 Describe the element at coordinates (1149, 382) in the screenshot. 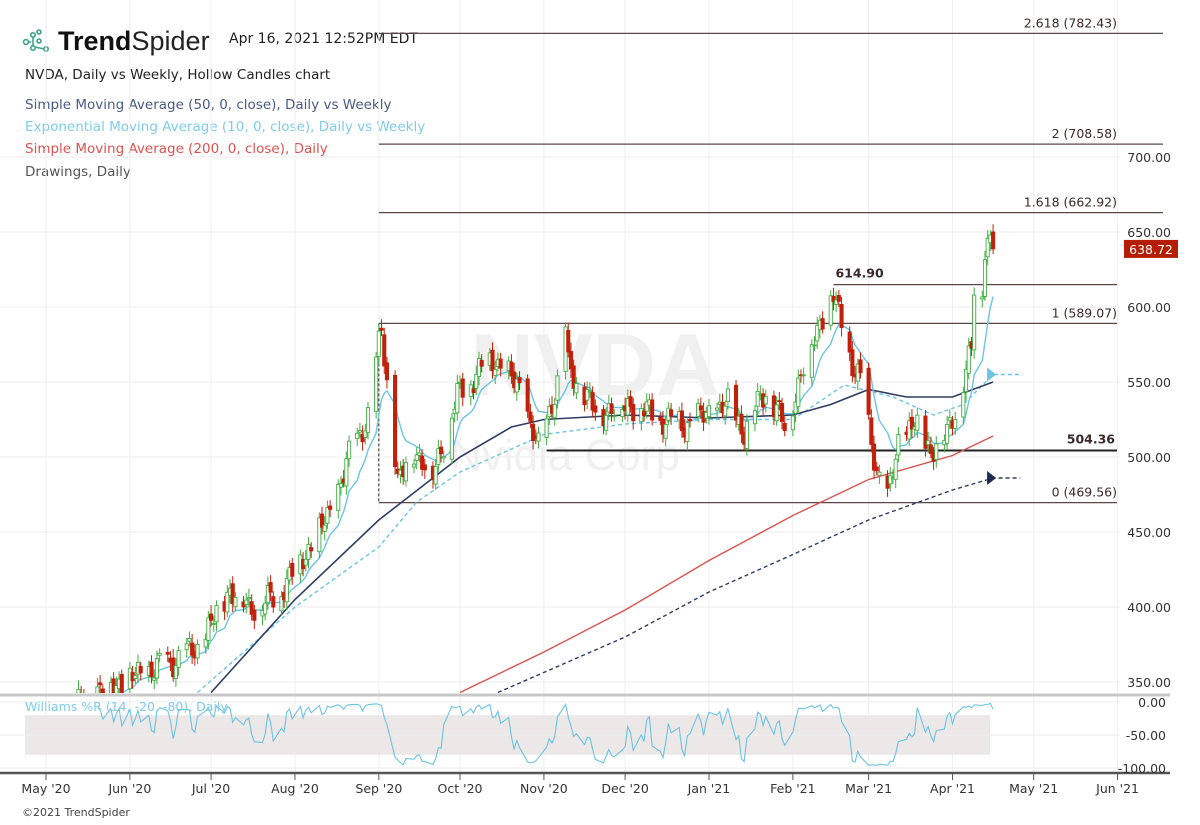

I see `price-tick-label: 550.00` at that location.